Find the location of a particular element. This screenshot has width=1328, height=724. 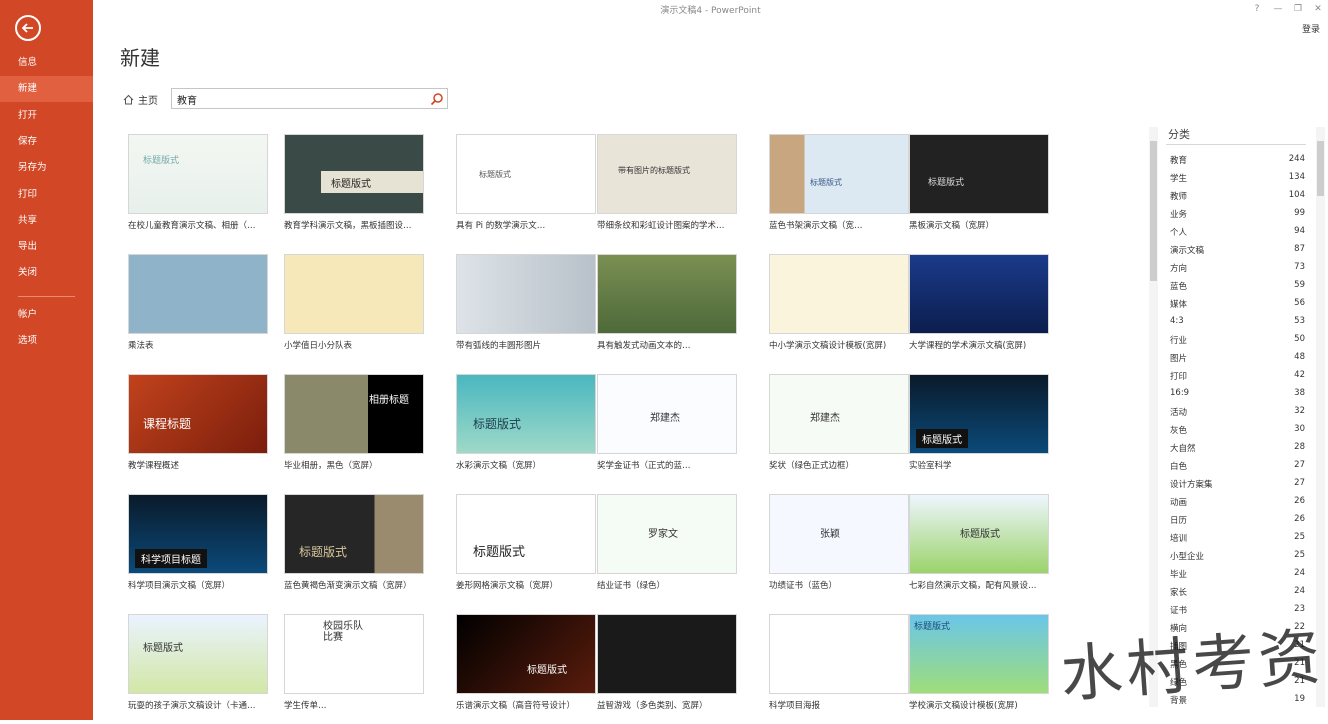

category-scrollbar is located at coordinates (1320, 417).